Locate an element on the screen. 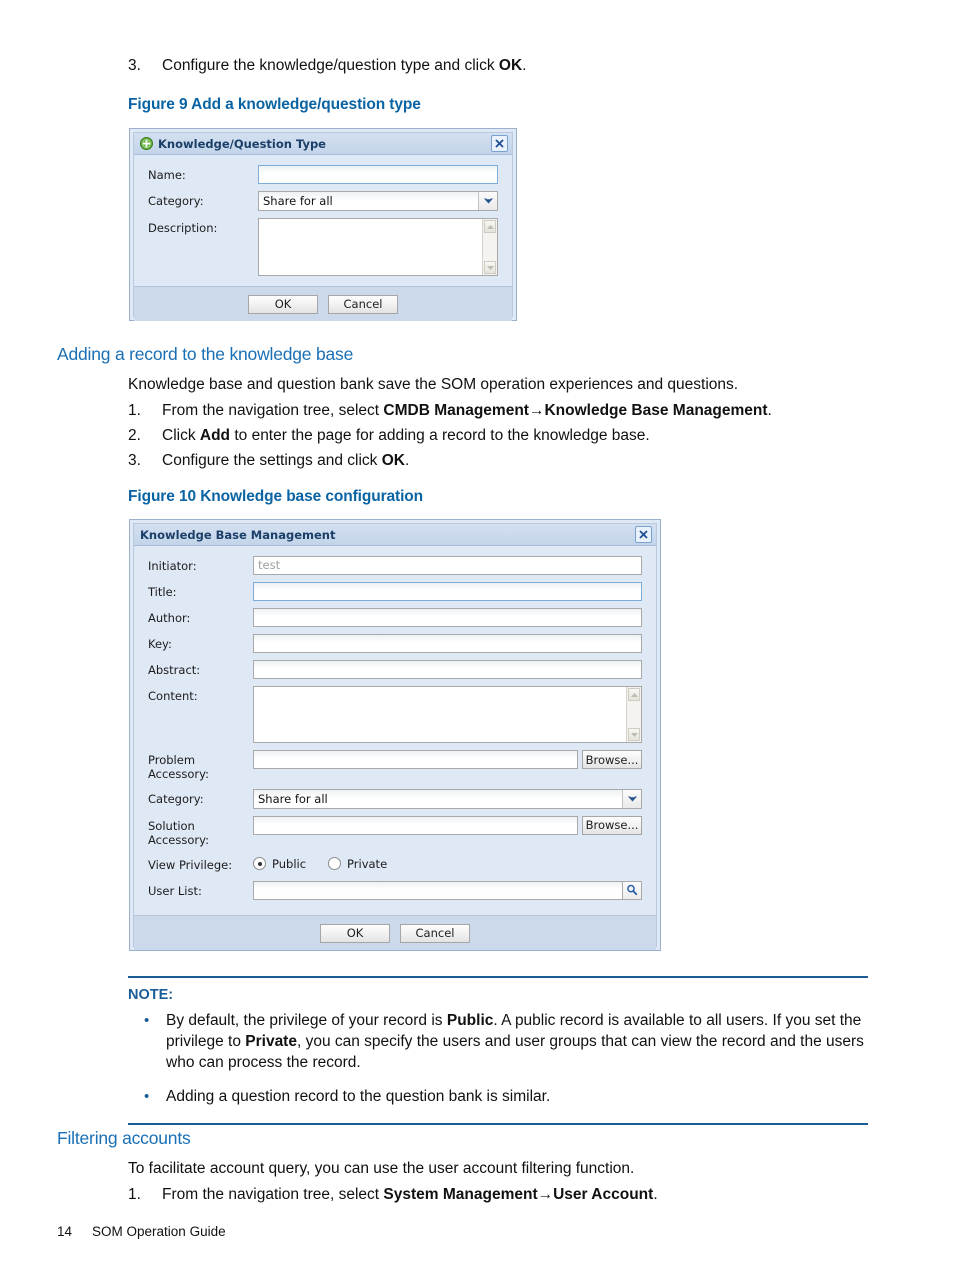 The width and height of the screenshot is (954, 1271). view-privilege-control: Public Private is located at coordinates (447, 863).